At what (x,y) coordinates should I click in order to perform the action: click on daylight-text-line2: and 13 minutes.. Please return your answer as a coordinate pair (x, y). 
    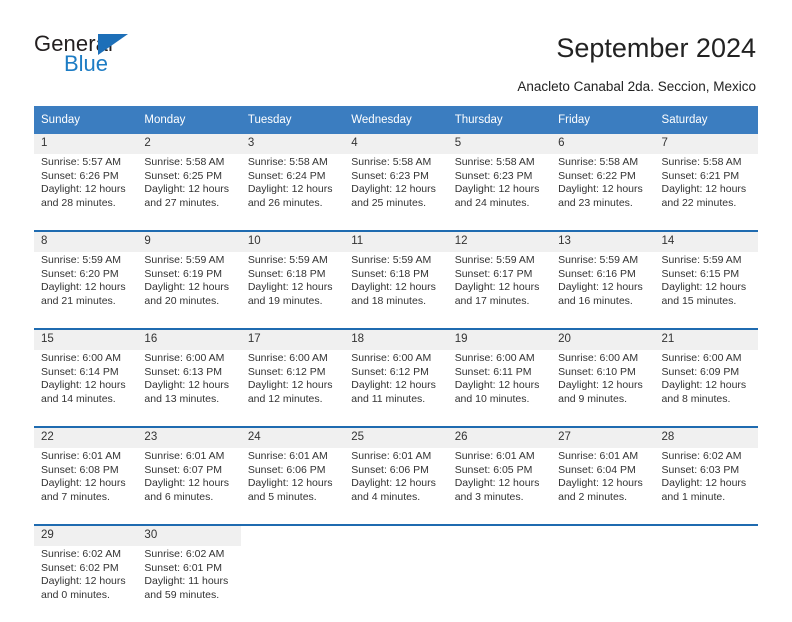
    Looking at the image, I should click on (182, 398).